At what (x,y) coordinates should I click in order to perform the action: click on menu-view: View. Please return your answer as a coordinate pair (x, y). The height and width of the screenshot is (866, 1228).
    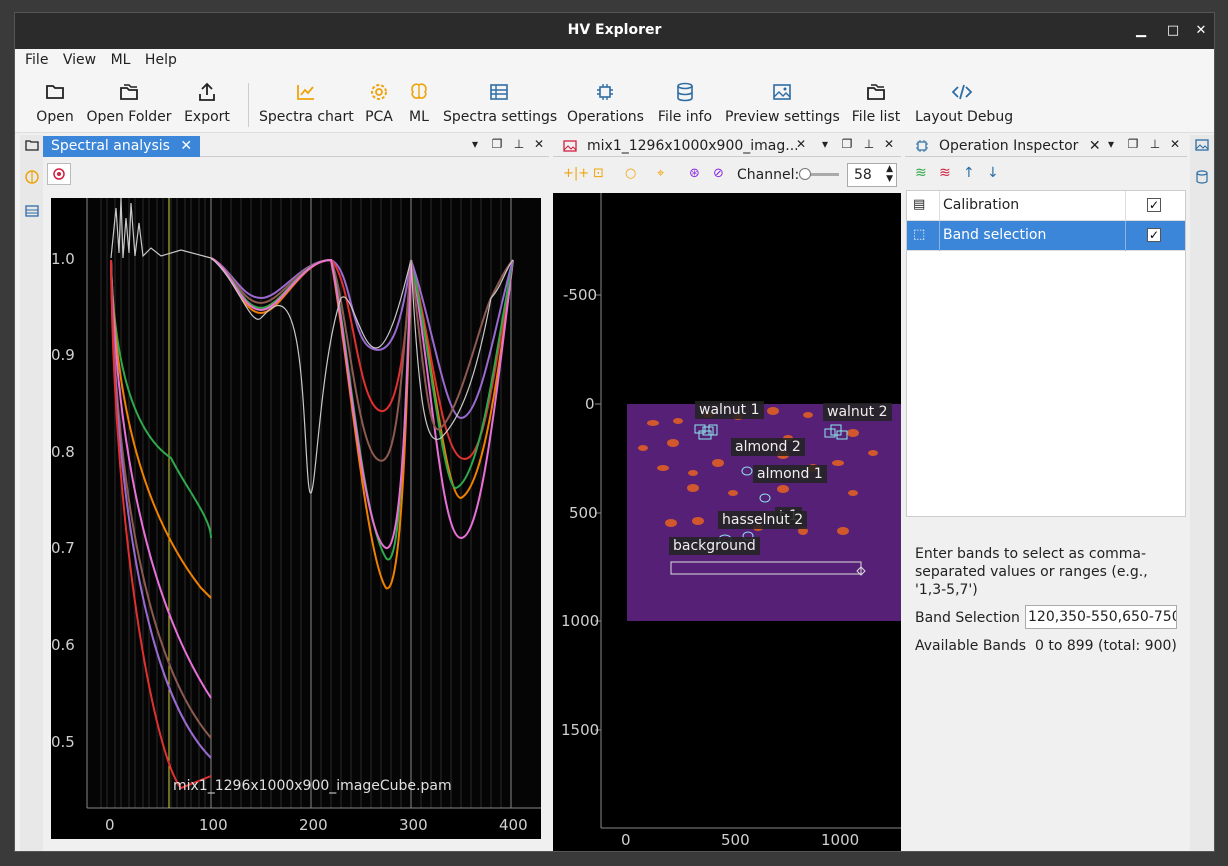
    Looking at the image, I should click on (74, 58).